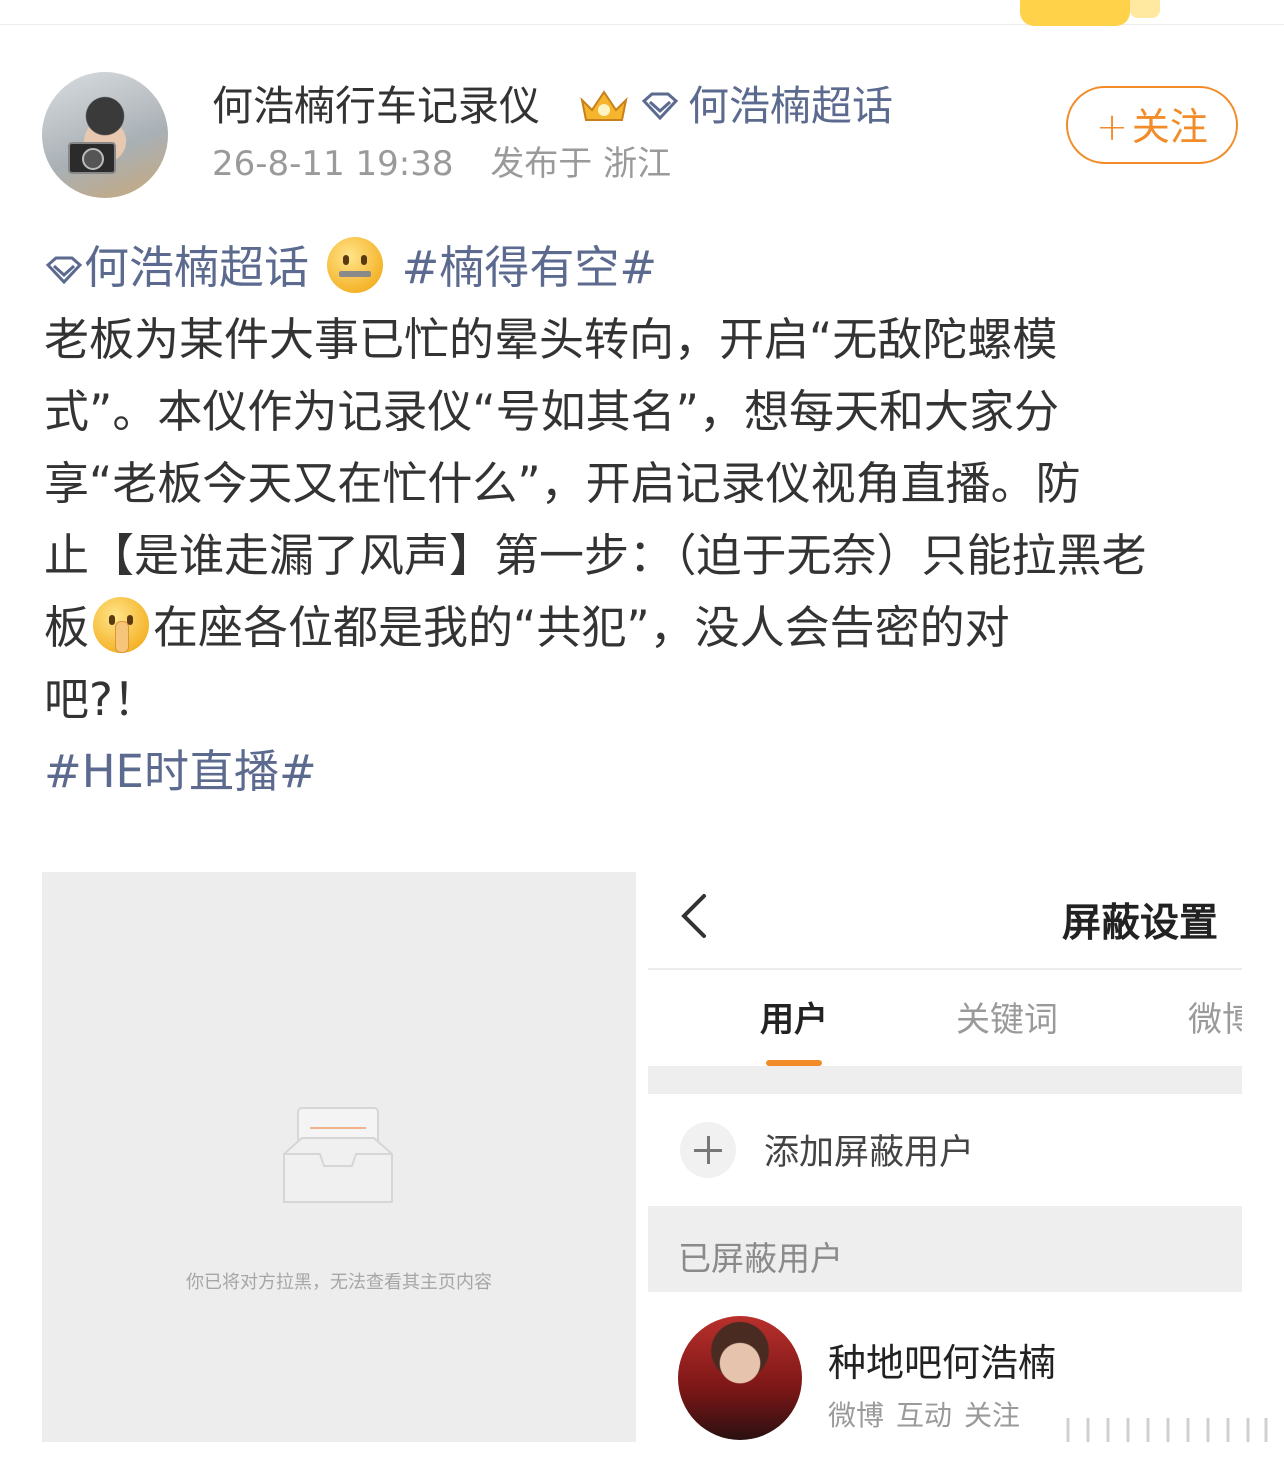 The image size is (1284, 1461). Describe the element at coordinates (101, 699) in the screenshot. I see `post-line: 吧?！` at that location.